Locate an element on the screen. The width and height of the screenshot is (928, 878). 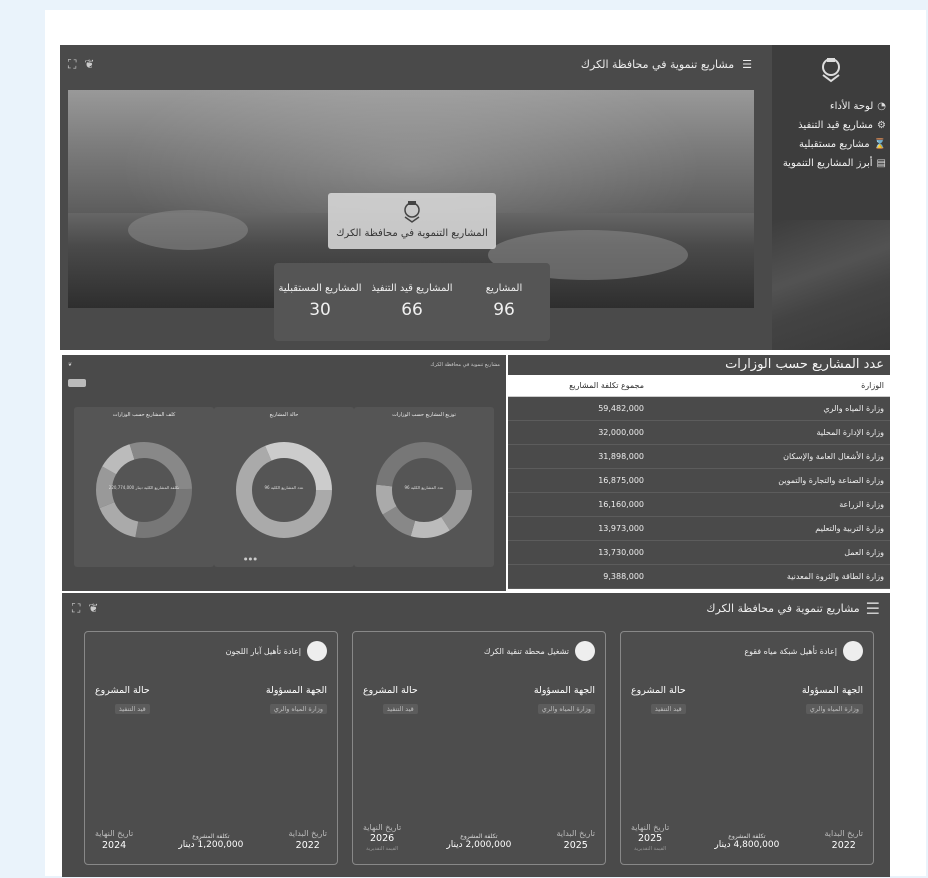
table-header: الوزارة مجموع تكلفة المشاريع is located at coordinates (699, 386).